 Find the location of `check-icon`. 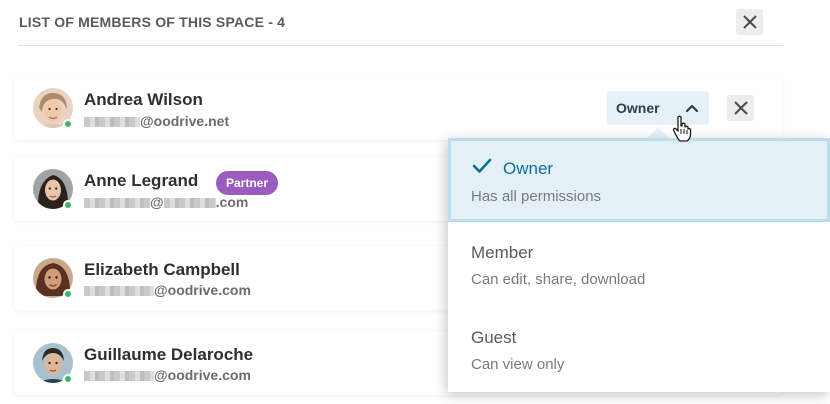

check-icon is located at coordinates (482, 165).